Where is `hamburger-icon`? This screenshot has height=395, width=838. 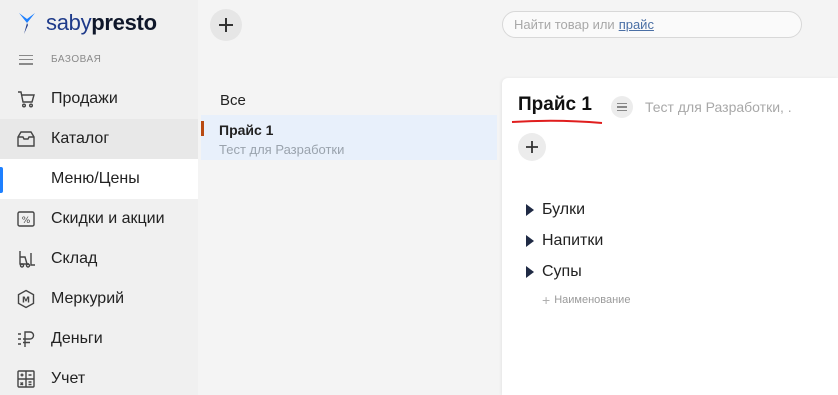
hamburger-icon is located at coordinates (26, 59).